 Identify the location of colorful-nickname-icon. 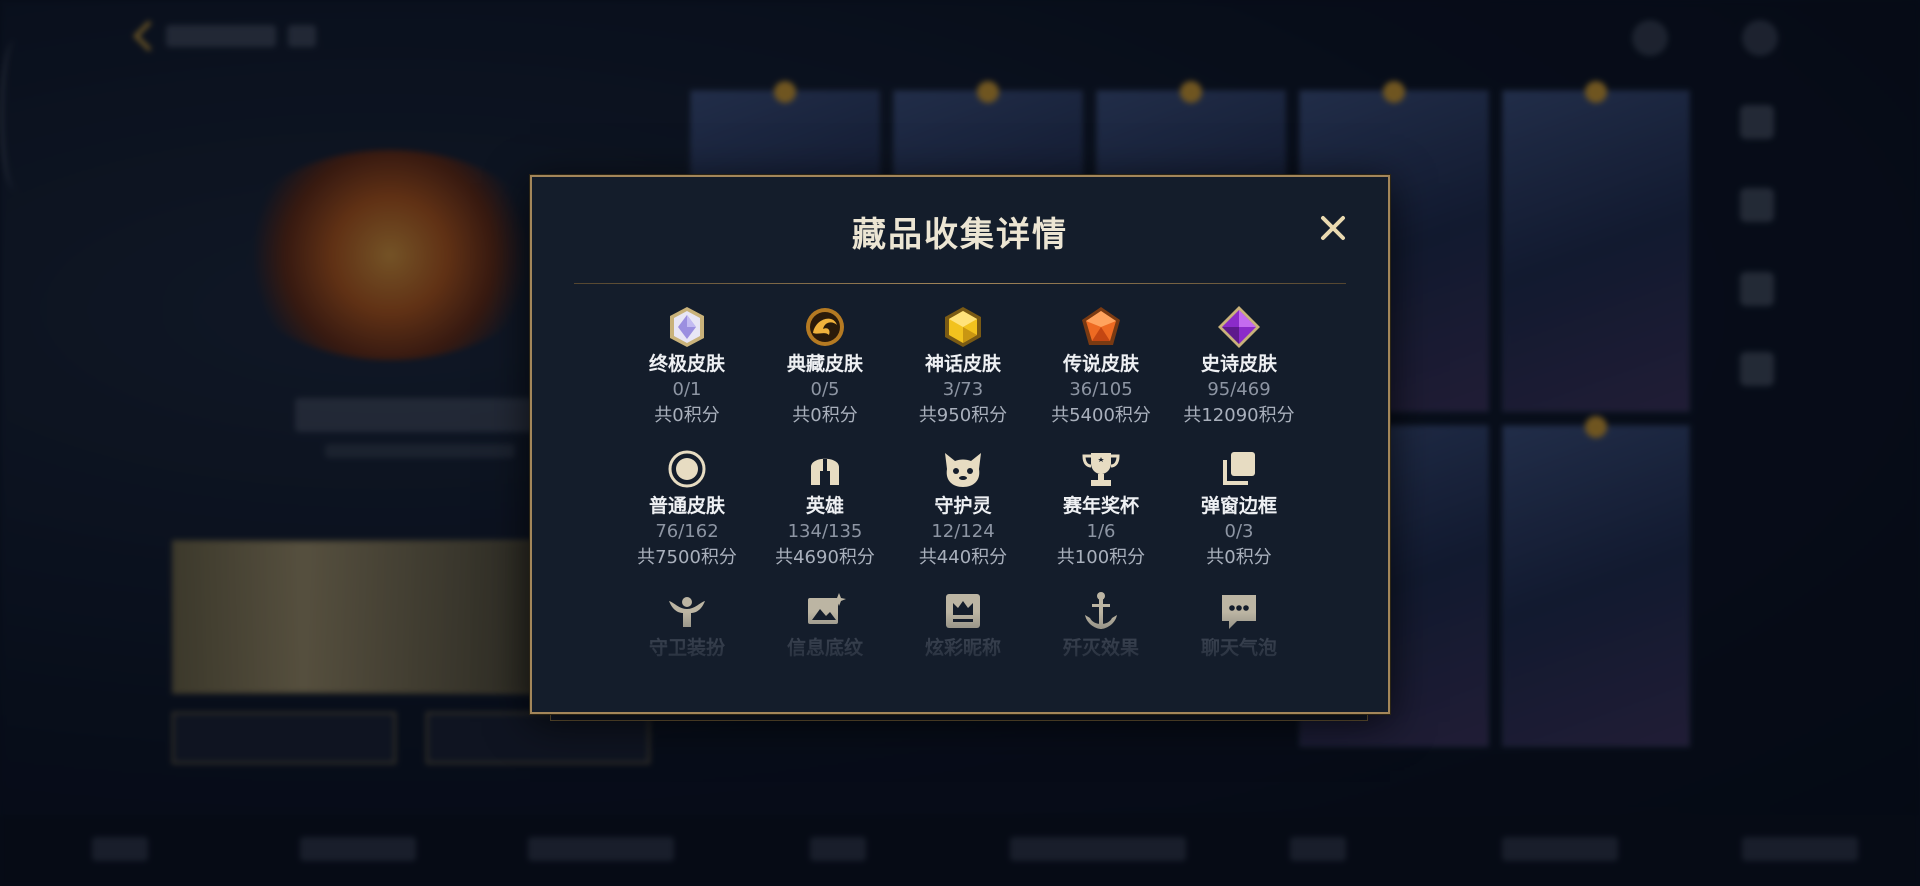
(963, 611).